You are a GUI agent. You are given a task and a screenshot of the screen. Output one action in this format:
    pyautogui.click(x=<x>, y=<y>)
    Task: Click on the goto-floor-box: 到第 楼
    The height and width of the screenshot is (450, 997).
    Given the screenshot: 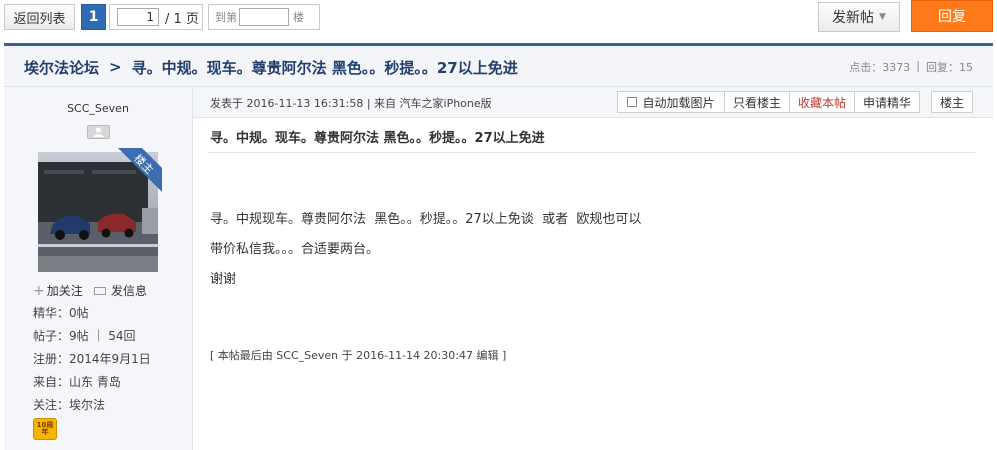 What is the action you would take?
    pyautogui.click(x=264, y=17)
    